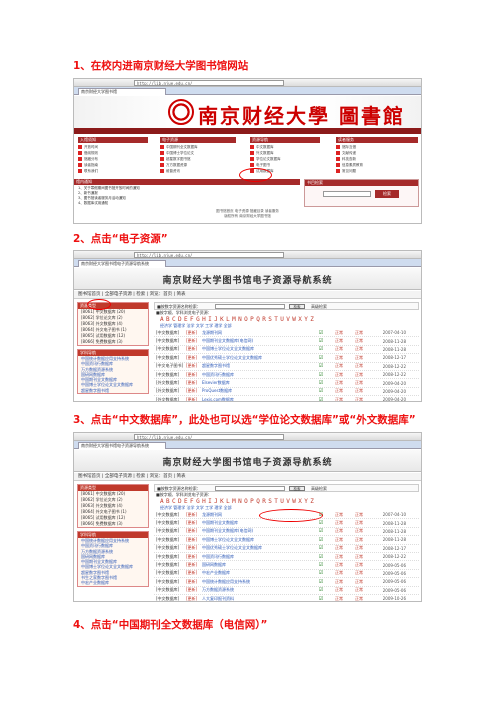  I want to click on db-name-link: 人大复印报刊资料, so click(258, 598).